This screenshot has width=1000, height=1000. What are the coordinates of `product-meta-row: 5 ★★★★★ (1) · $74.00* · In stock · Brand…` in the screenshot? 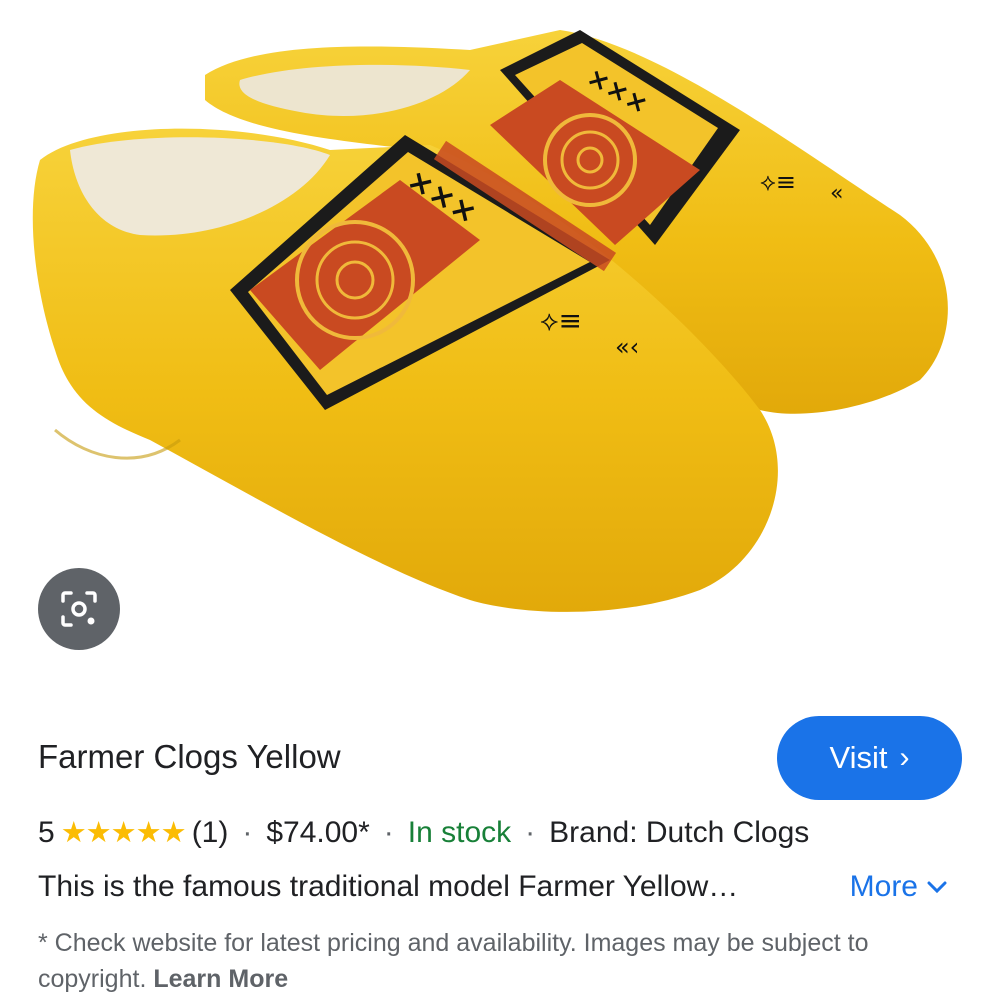 It's located at (423, 832).